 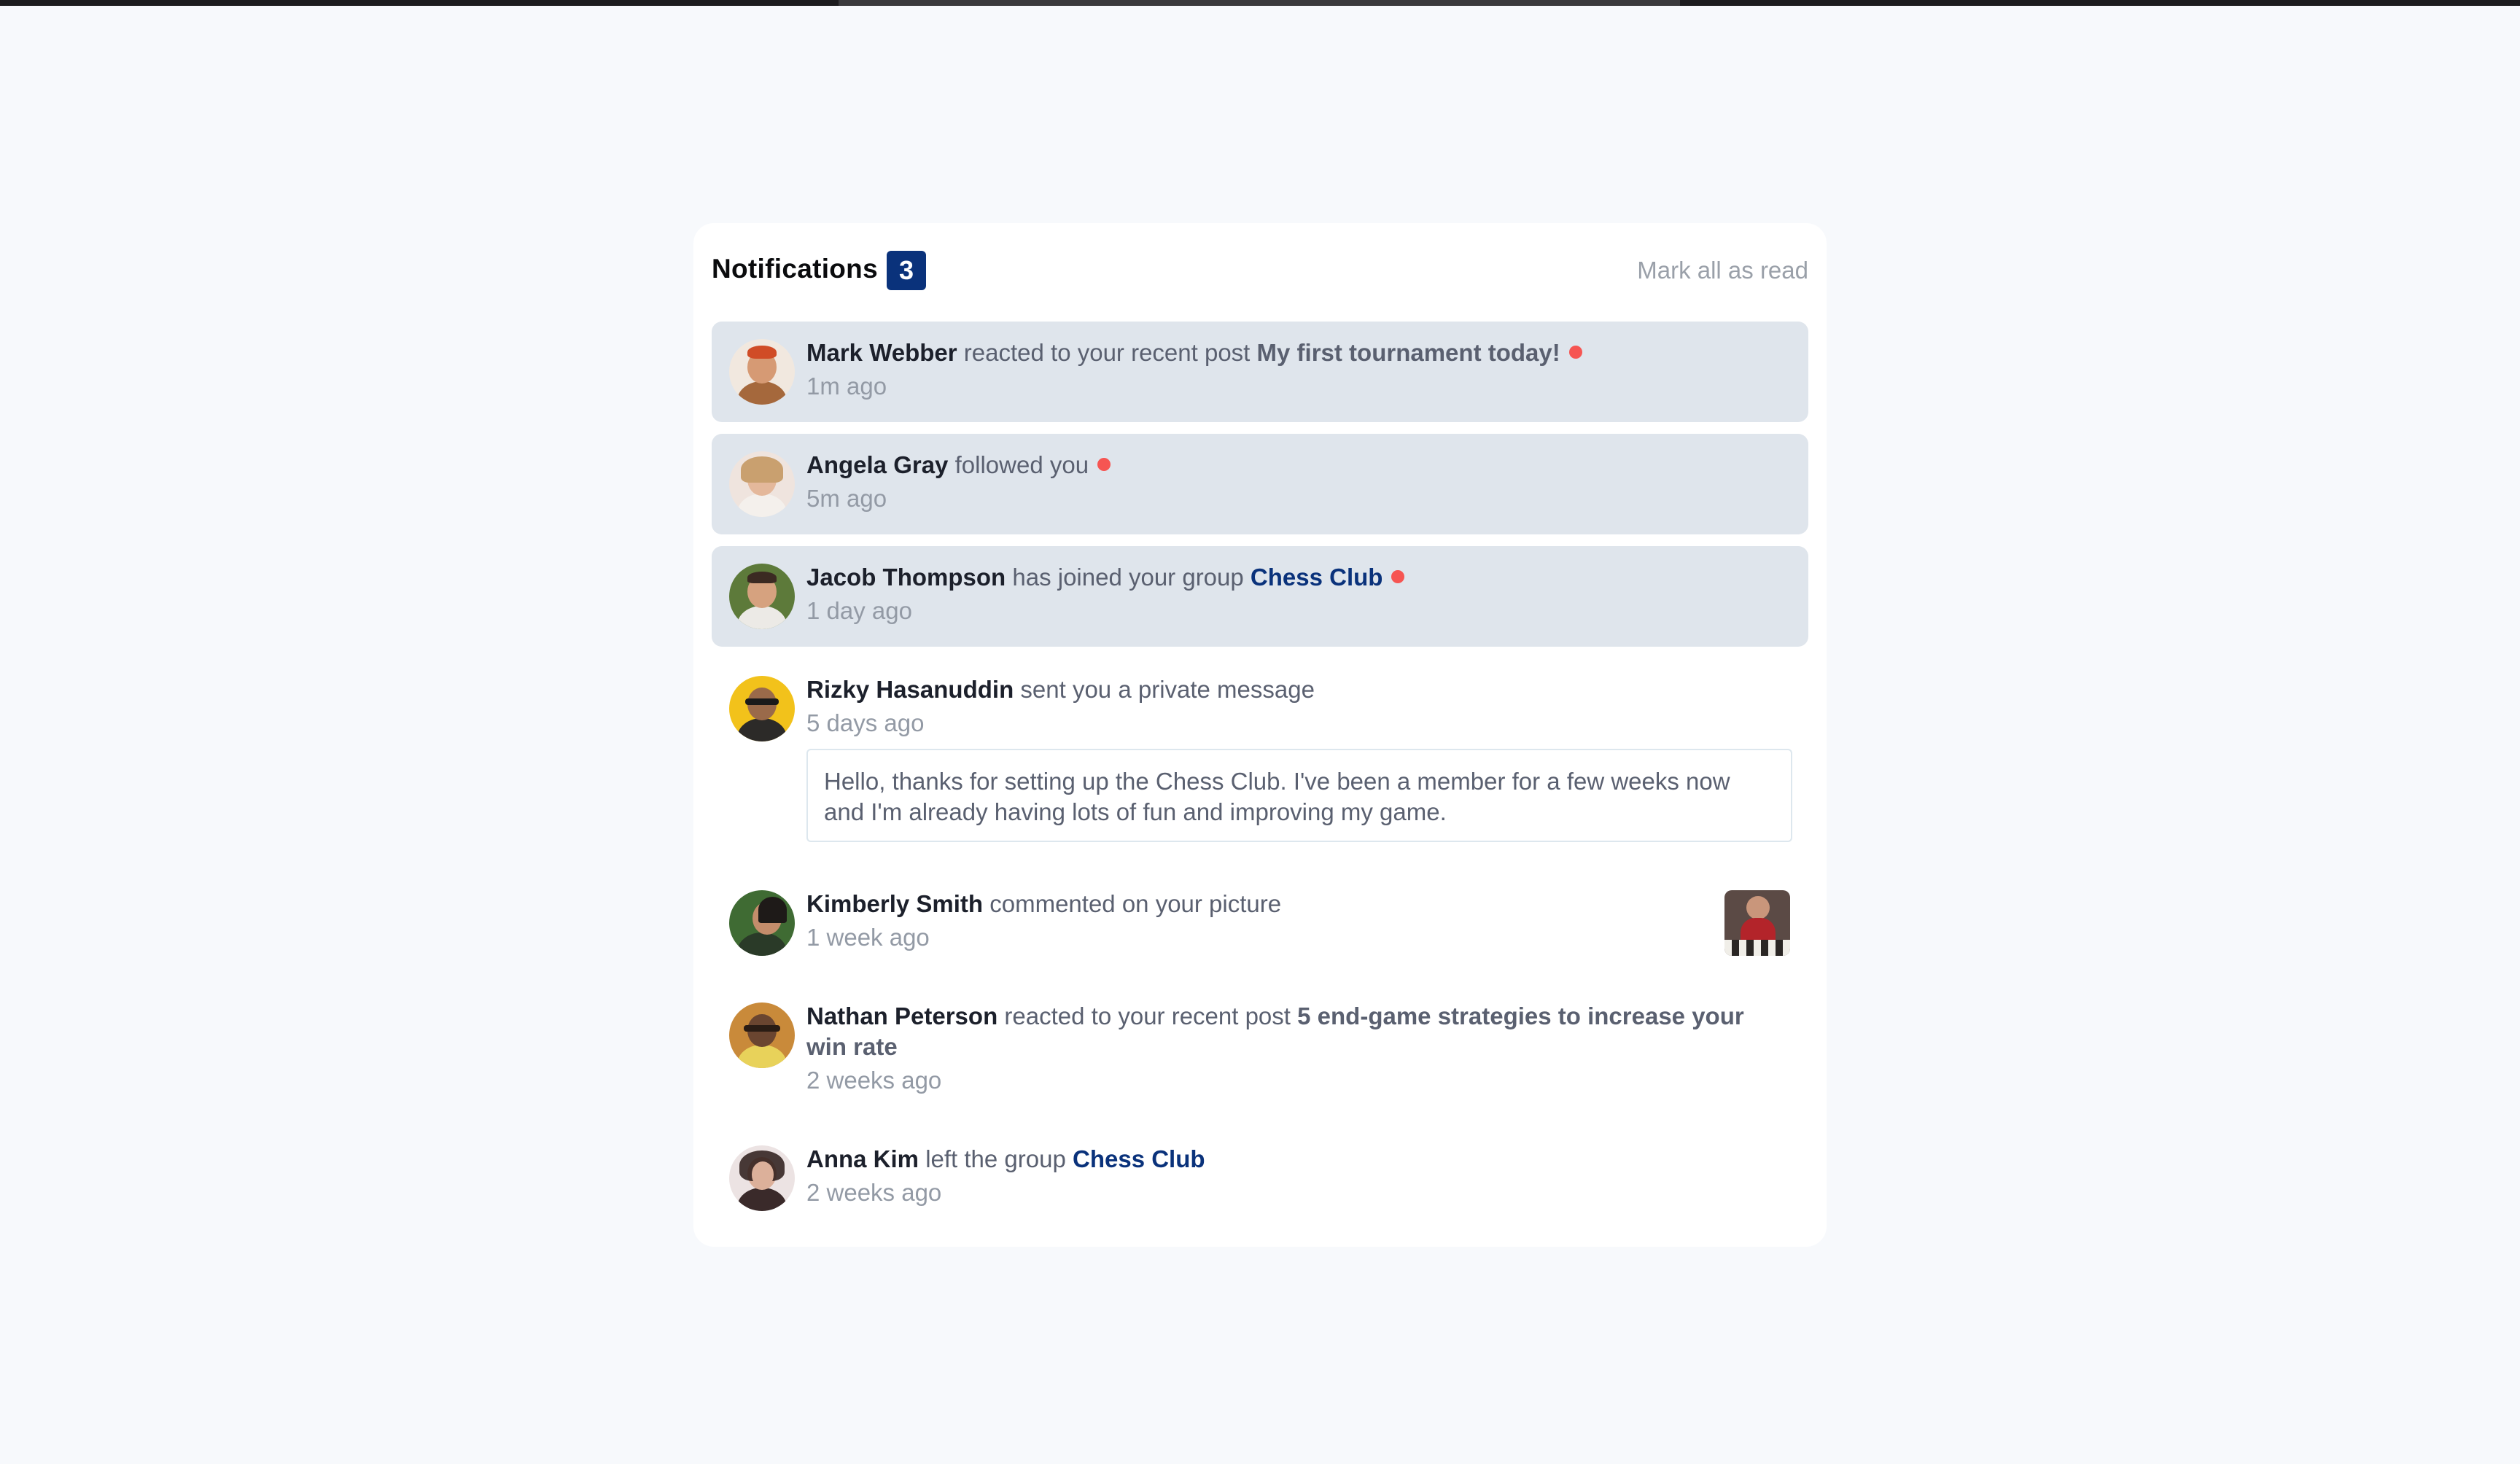 What do you see at coordinates (795, 269) in the screenshot?
I see `page-title: Notifications` at bounding box center [795, 269].